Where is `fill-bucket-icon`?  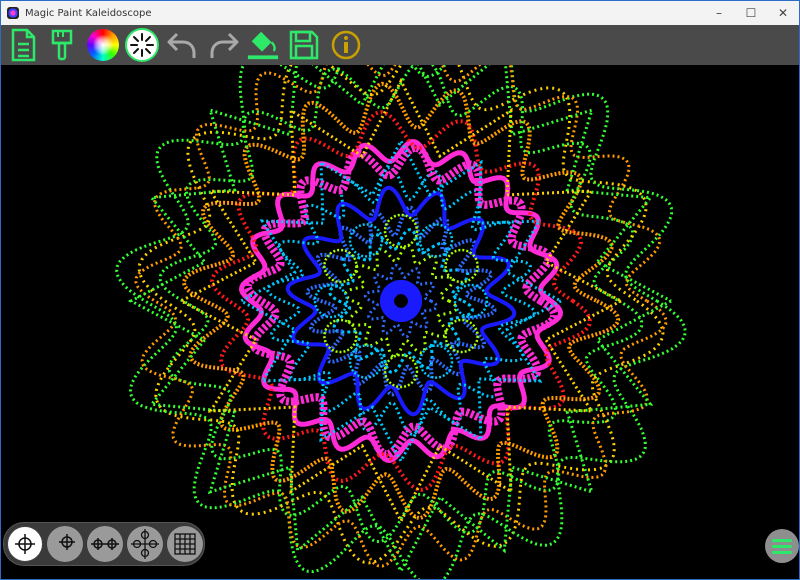 fill-bucket-icon is located at coordinates (263, 45).